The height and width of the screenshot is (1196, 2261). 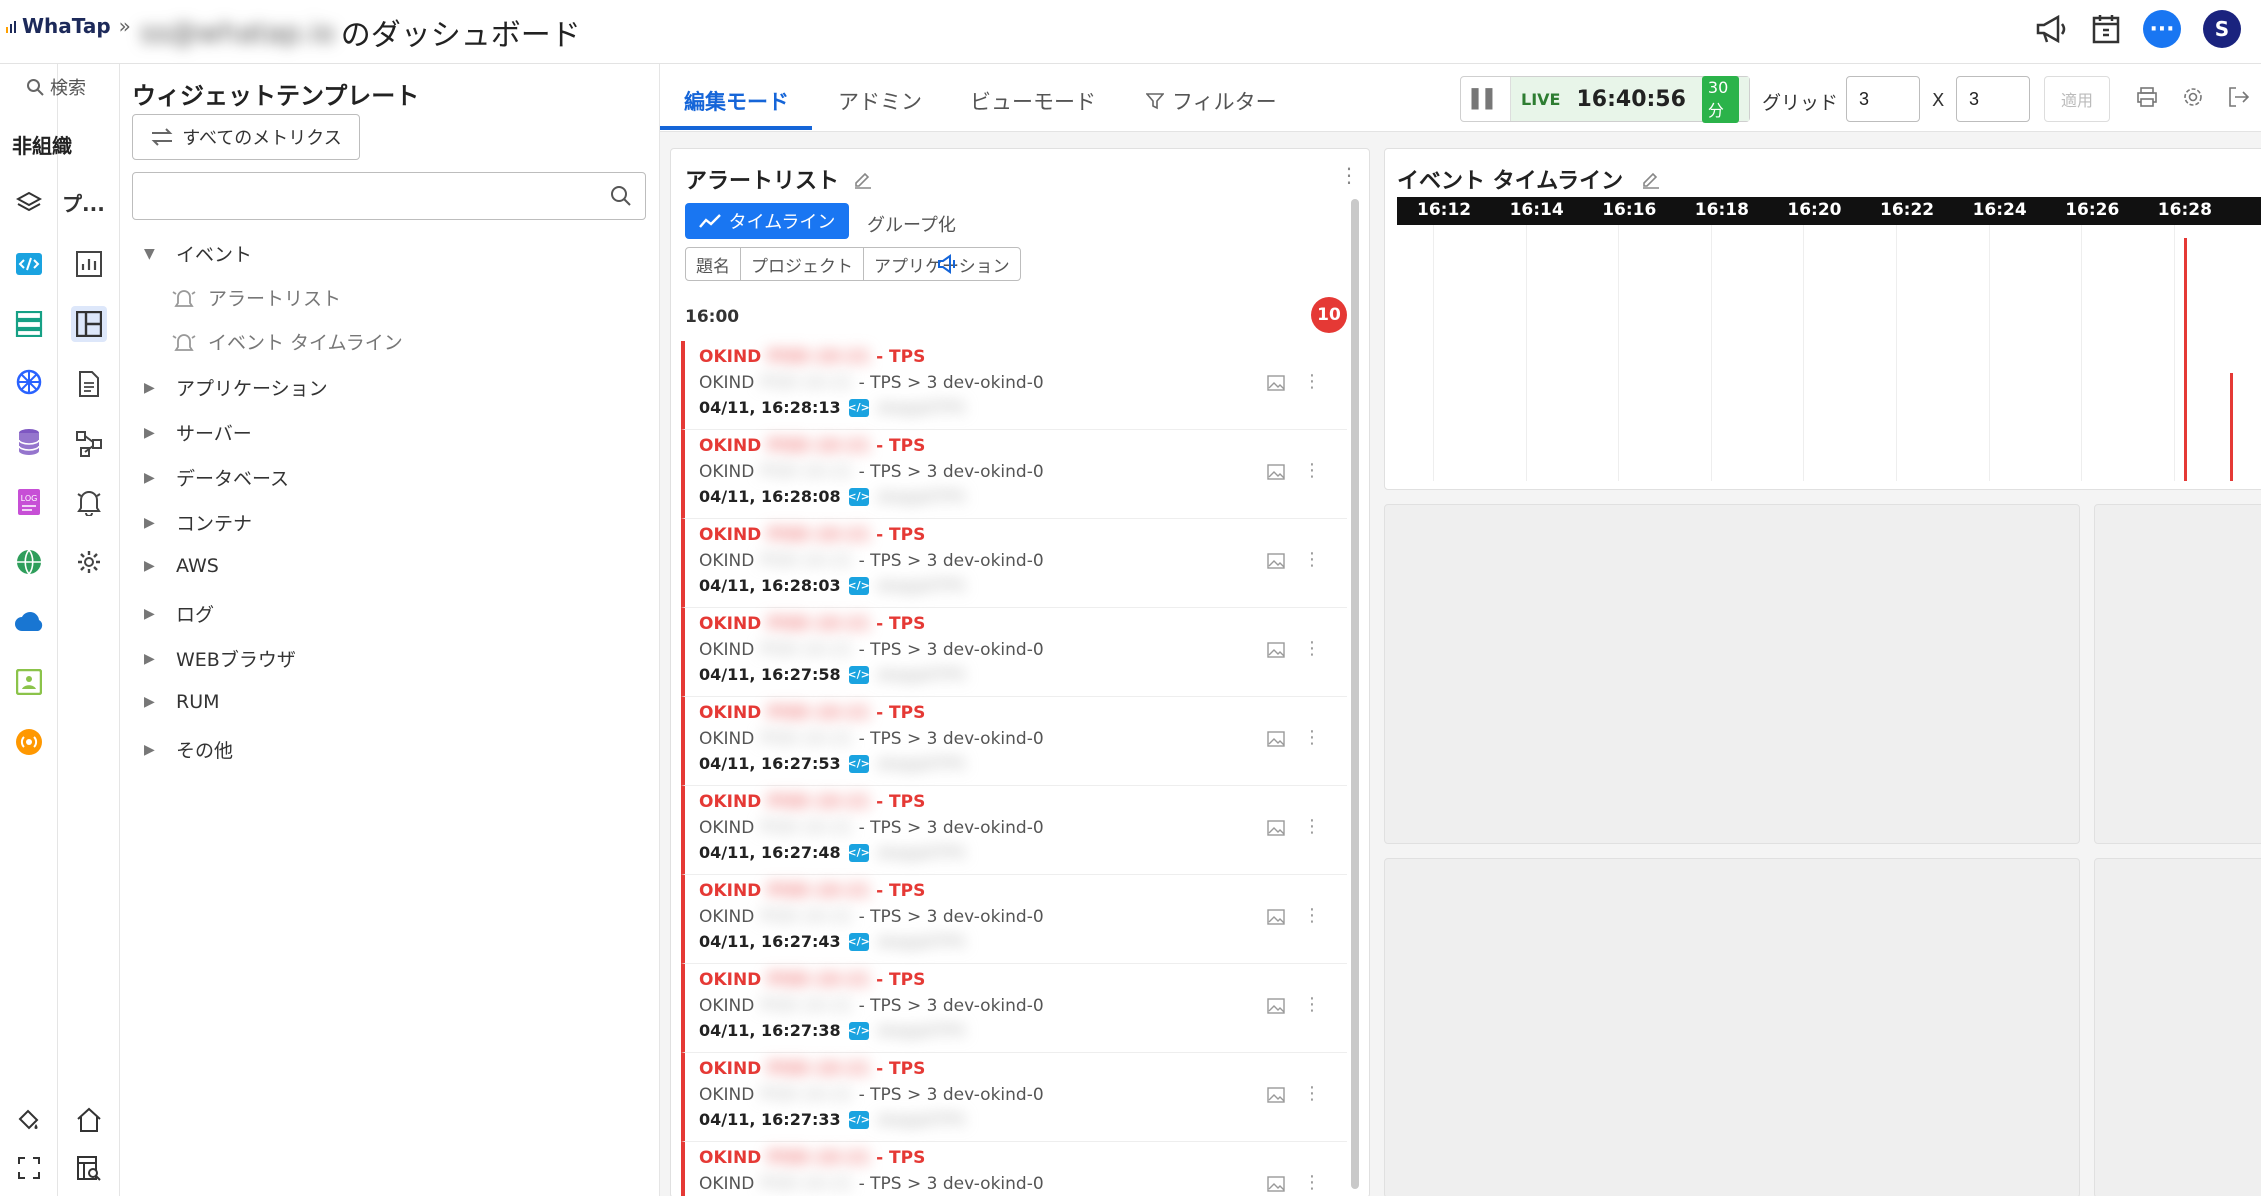 What do you see at coordinates (182, 702) in the screenshot?
I see `tree-item-rum: ▶ RUM` at bounding box center [182, 702].